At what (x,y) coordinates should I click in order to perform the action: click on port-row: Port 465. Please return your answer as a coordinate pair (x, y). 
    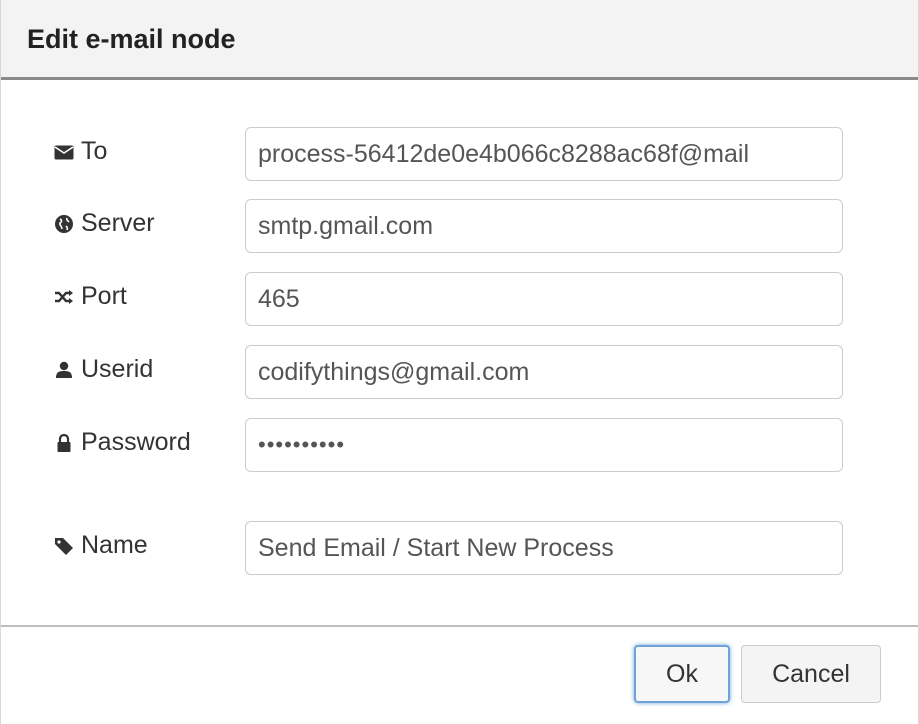
    Looking at the image, I should click on (459, 299).